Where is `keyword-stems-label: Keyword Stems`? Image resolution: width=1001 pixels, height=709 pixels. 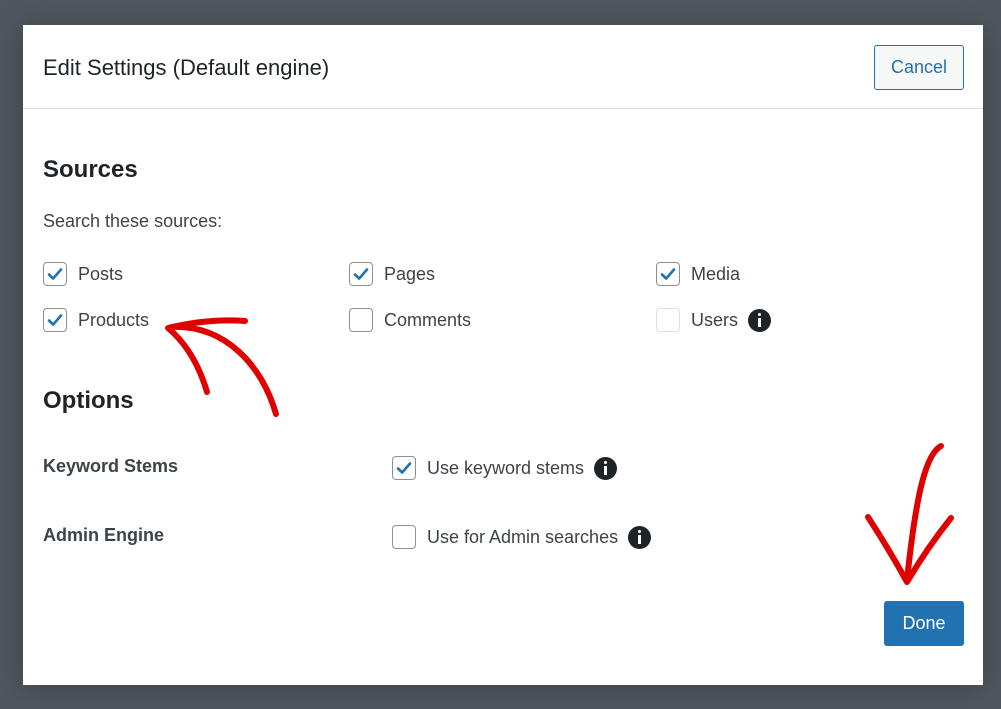
keyword-stems-label: Keyword Stems is located at coordinates (111, 466).